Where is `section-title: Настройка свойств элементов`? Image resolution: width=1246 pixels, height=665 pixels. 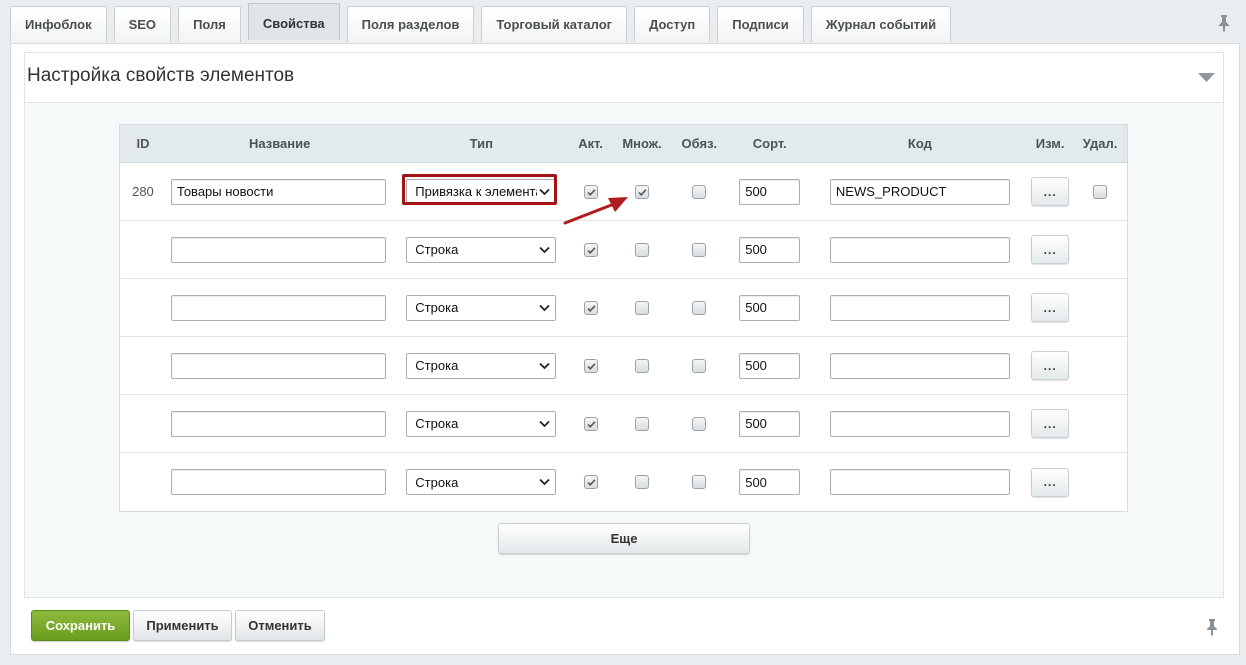 section-title: Настройка свойств элементов is located at coordinates (161, 75).